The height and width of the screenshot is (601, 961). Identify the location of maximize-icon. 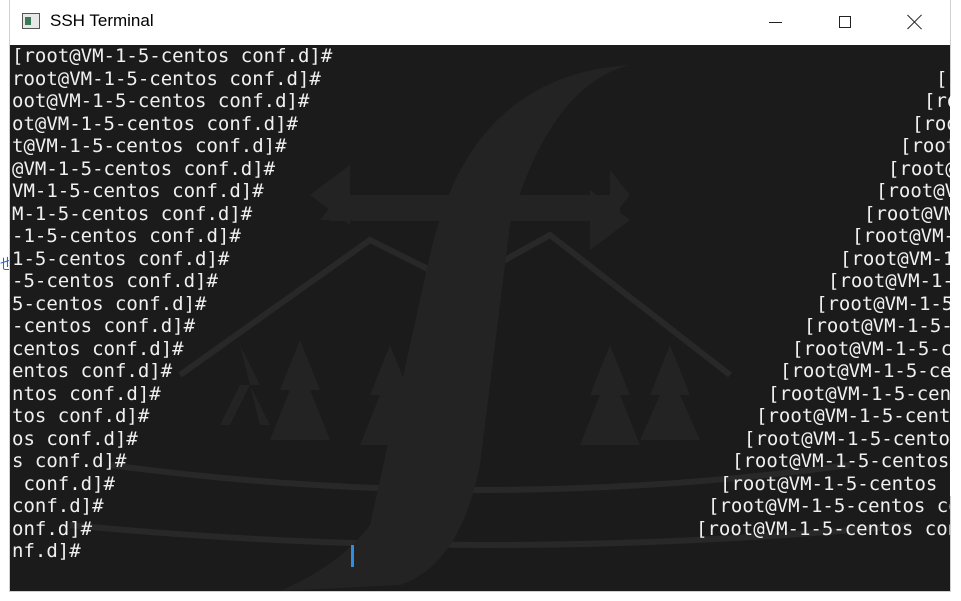
(845, 22).